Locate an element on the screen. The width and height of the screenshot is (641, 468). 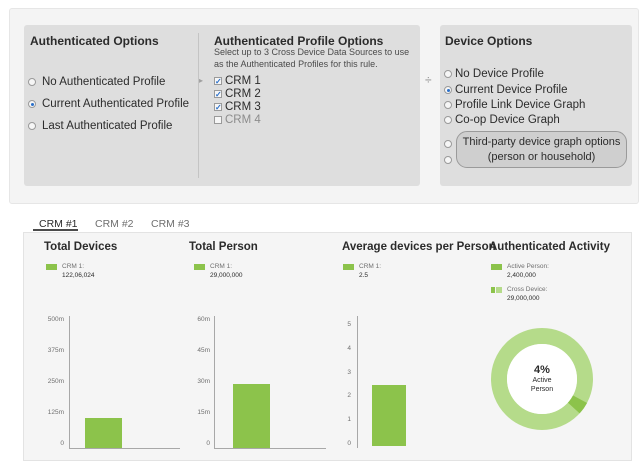
profile-option-label: CRM 2 is located at coordinates (243, 94).